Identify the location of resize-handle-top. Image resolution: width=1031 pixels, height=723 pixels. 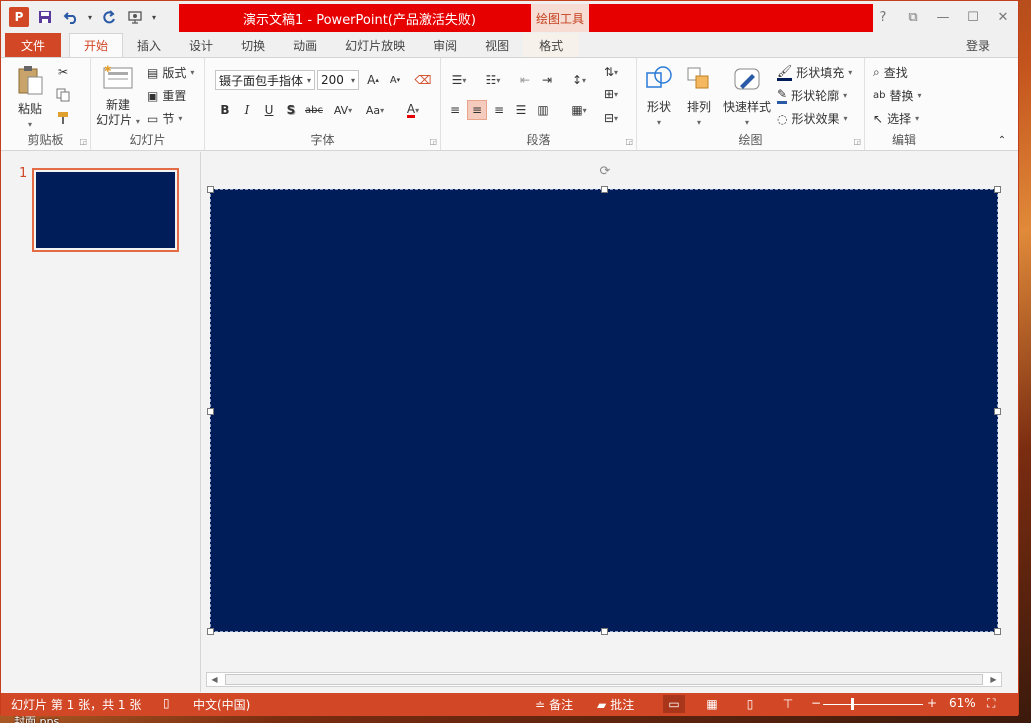
(604, 189).